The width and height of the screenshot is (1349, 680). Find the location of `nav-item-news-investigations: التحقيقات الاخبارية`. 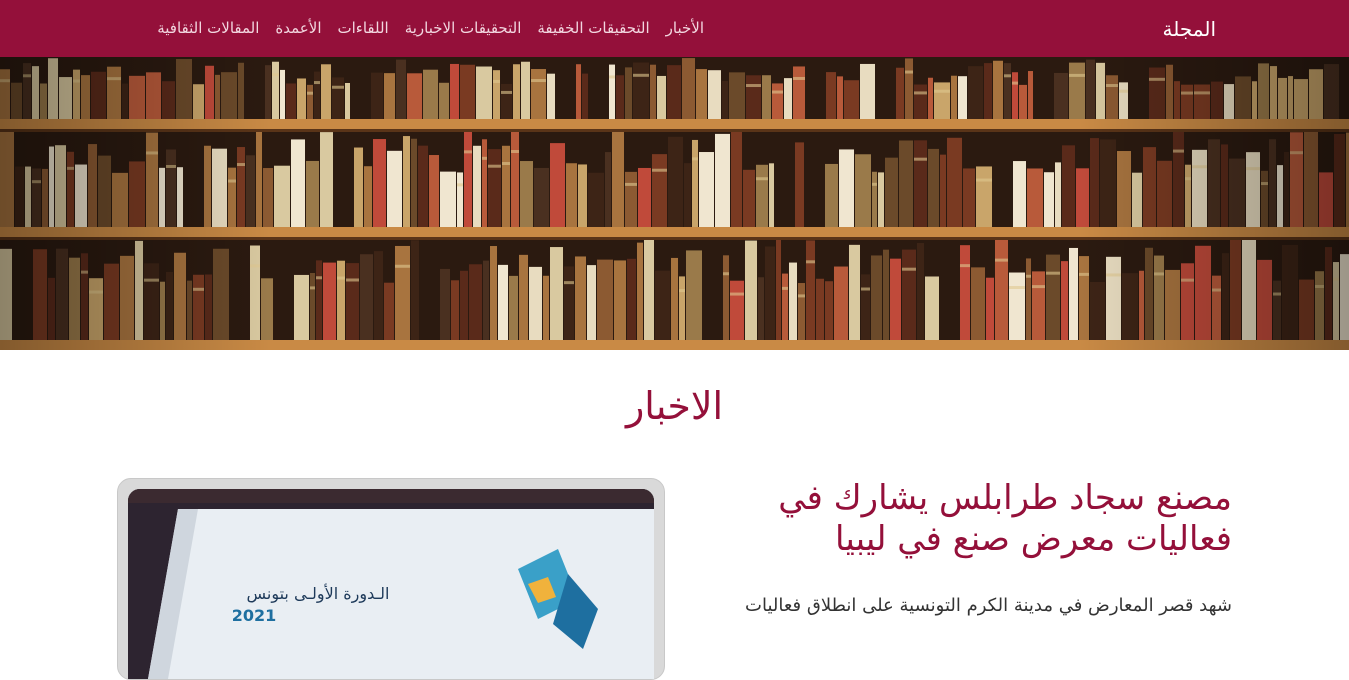

nav-item-news-investigations: التحقيقات الاخبارية is located at coordinates (463, 28).